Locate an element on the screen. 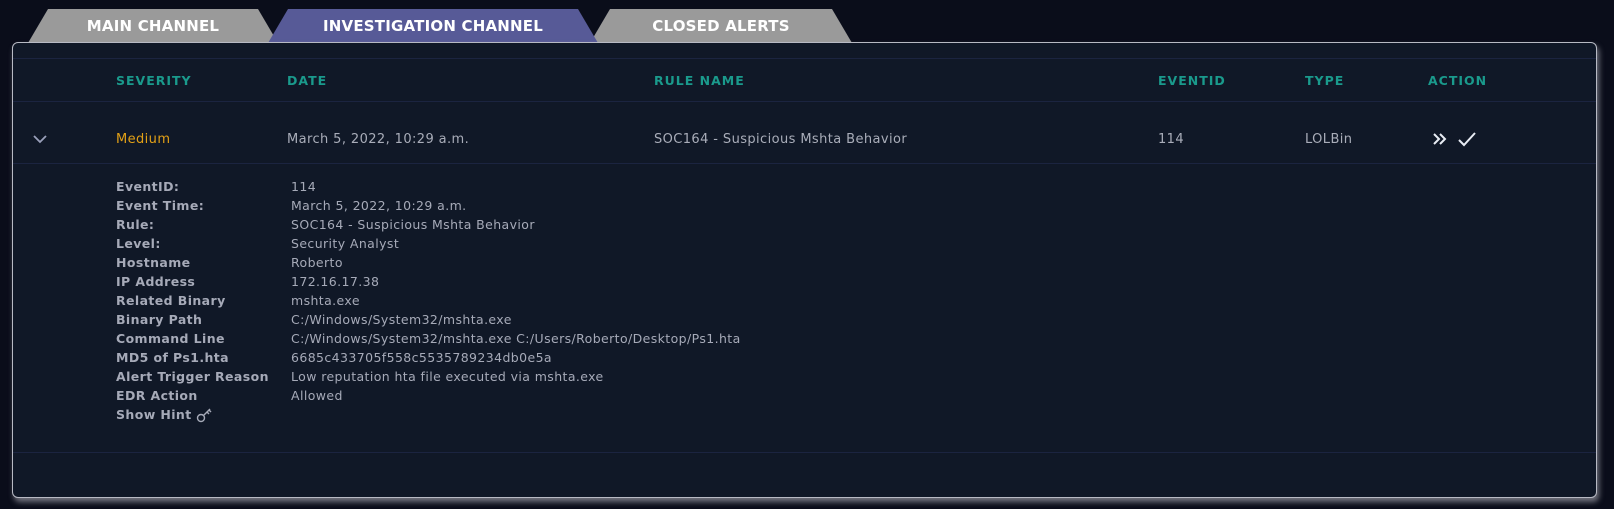 The height and width of the screenshot is (509, 1614). severity-badge: Medium is located at coordinates (143, 139).